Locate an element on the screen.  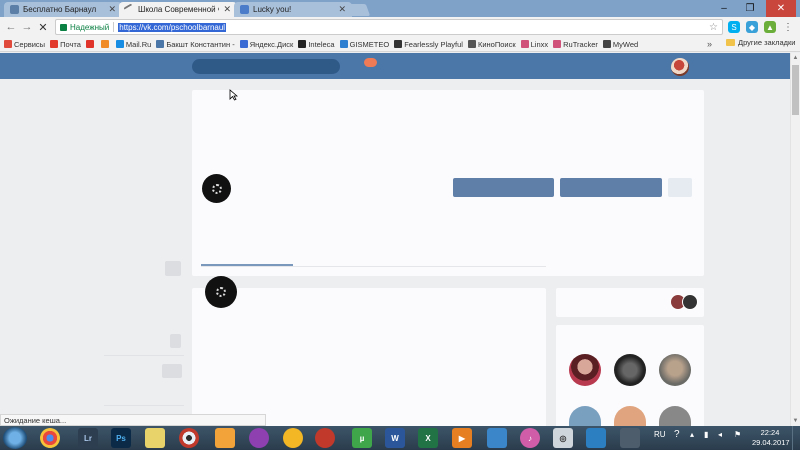
word-icon: W is located at coordinates (395, 438).